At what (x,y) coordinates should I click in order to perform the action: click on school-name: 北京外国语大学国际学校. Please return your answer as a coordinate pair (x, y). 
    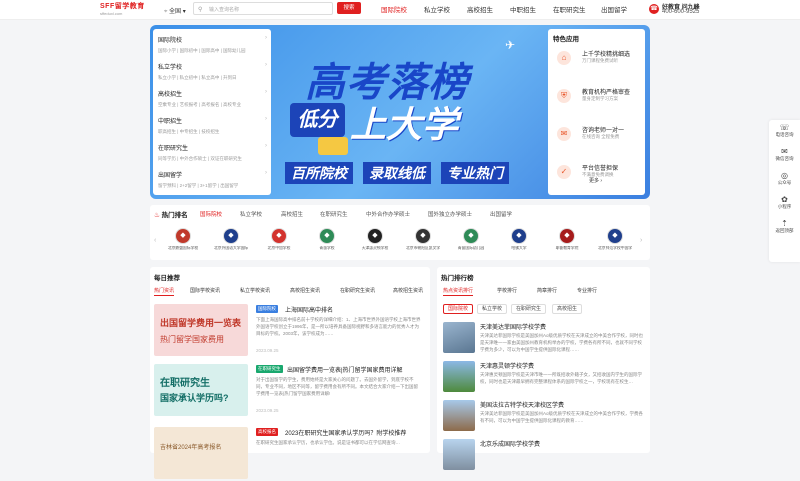
    Looking at the image, I should click on (231, 248).